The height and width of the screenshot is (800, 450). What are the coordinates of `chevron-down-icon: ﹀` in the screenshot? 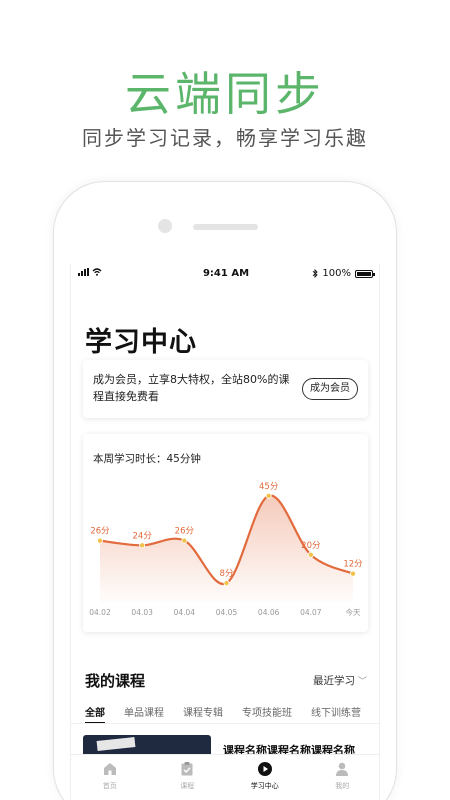 It's located at (362, 682).